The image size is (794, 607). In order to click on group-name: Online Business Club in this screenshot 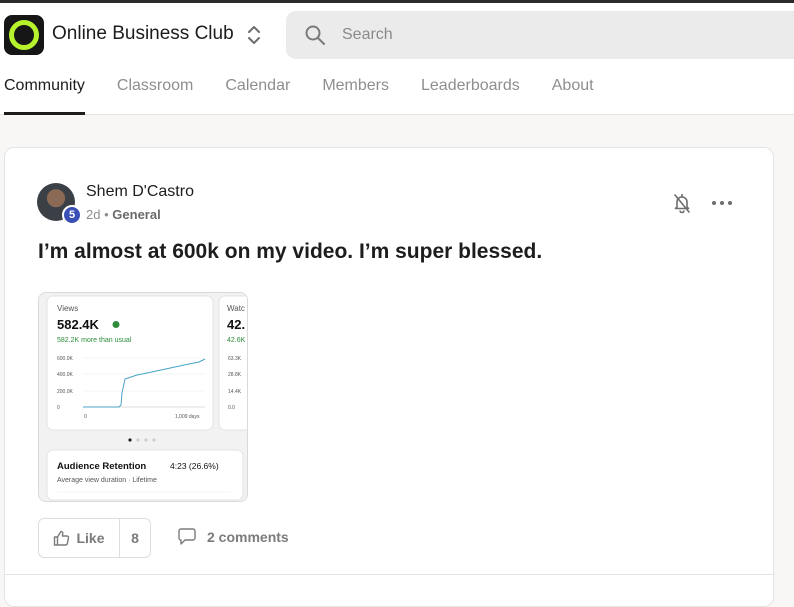, I will do `click(143, 34)`.